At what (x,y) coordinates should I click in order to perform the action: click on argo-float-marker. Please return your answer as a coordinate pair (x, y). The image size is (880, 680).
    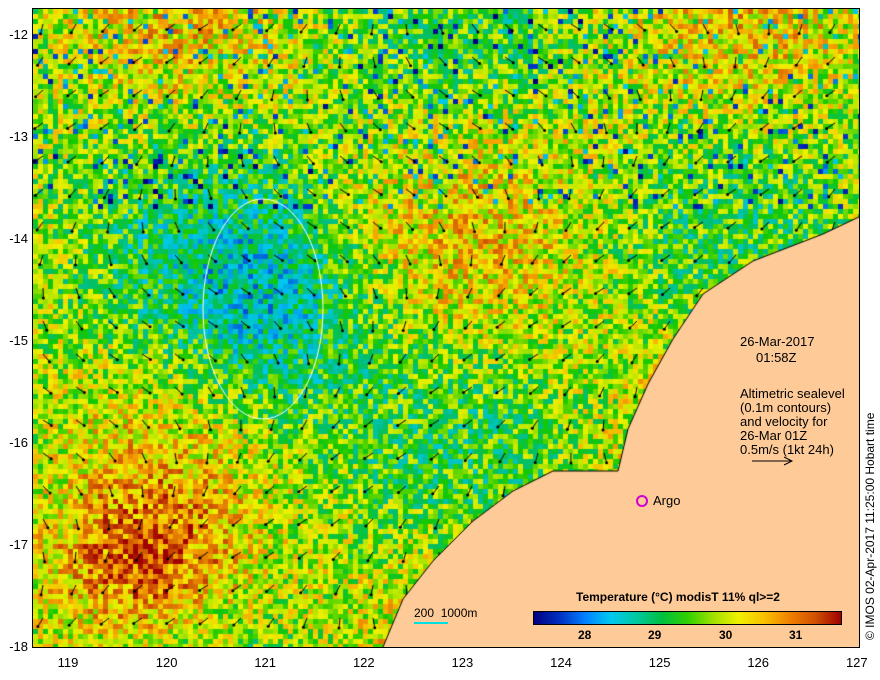
    Looking at the image, I should click on (642, 501).